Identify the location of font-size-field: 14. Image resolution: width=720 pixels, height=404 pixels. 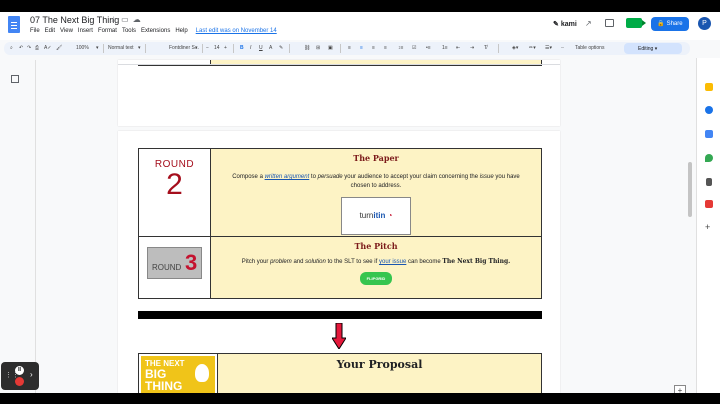
(217, 48).